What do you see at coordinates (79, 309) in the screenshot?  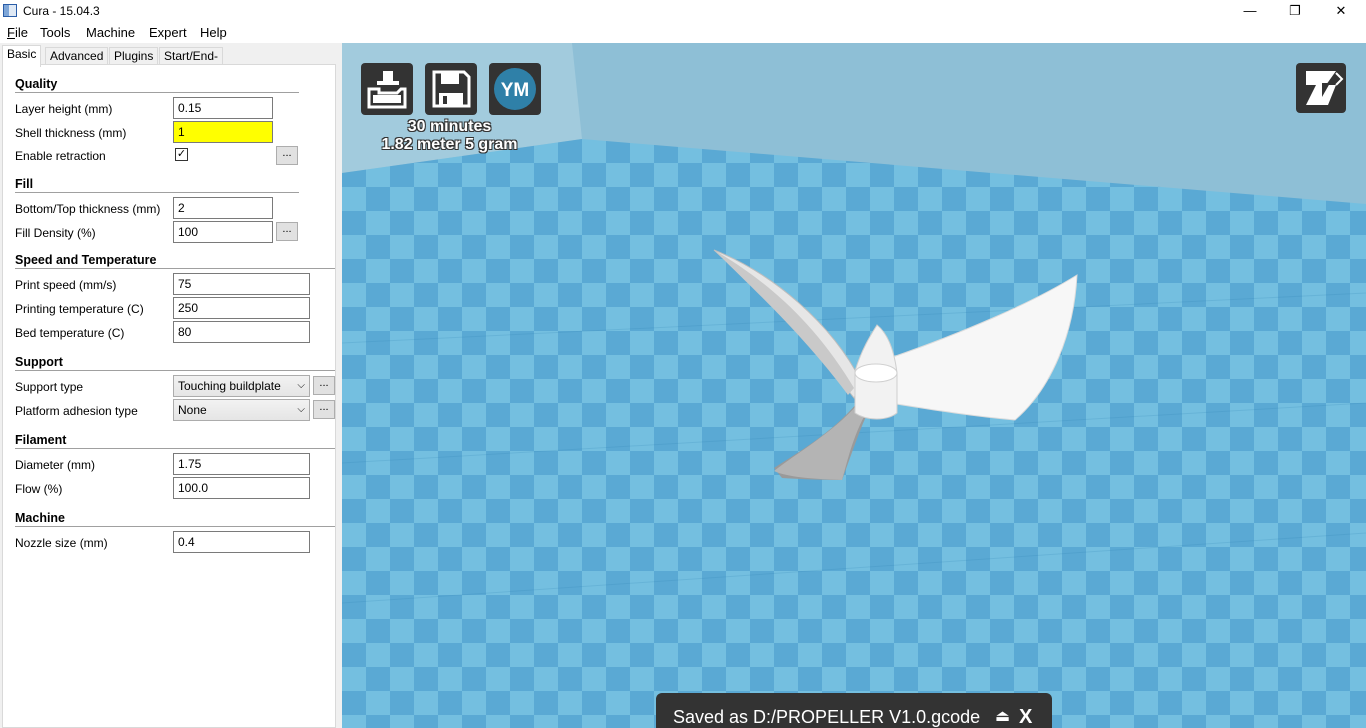 I see `print-temperature-label: Printing temperature (C)` at bounding box center [79, 309].